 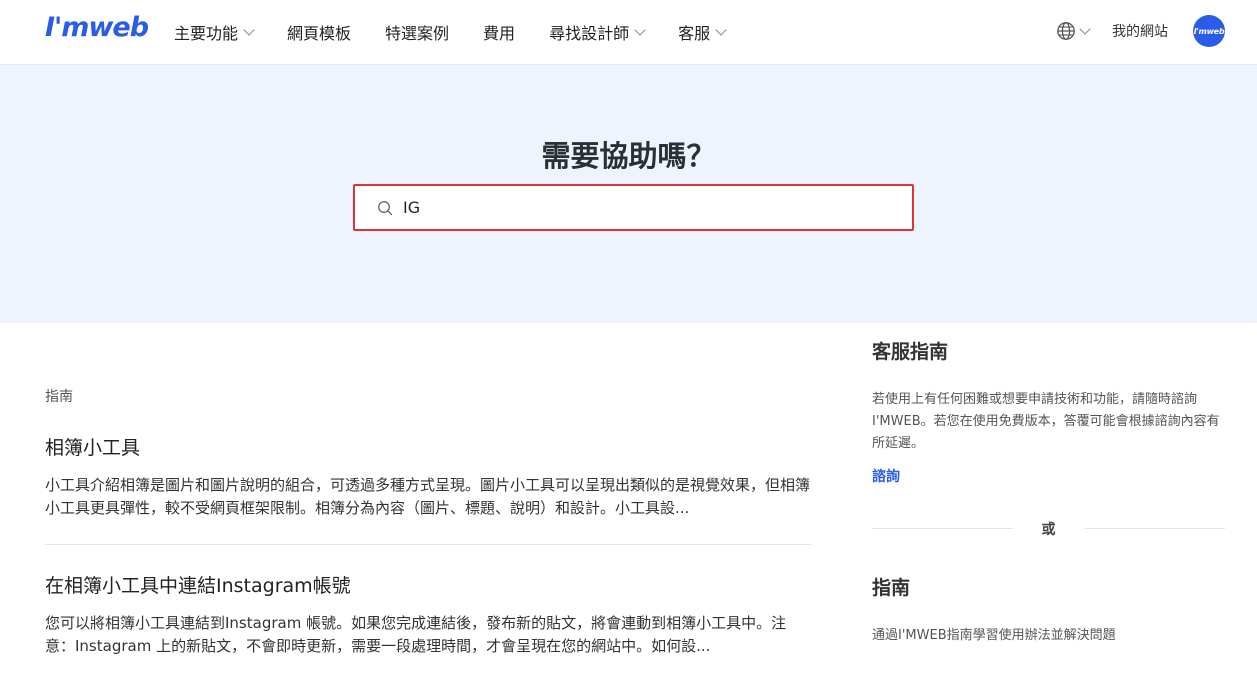 I want to click on globe-icon, so click(x=1066, y=31).